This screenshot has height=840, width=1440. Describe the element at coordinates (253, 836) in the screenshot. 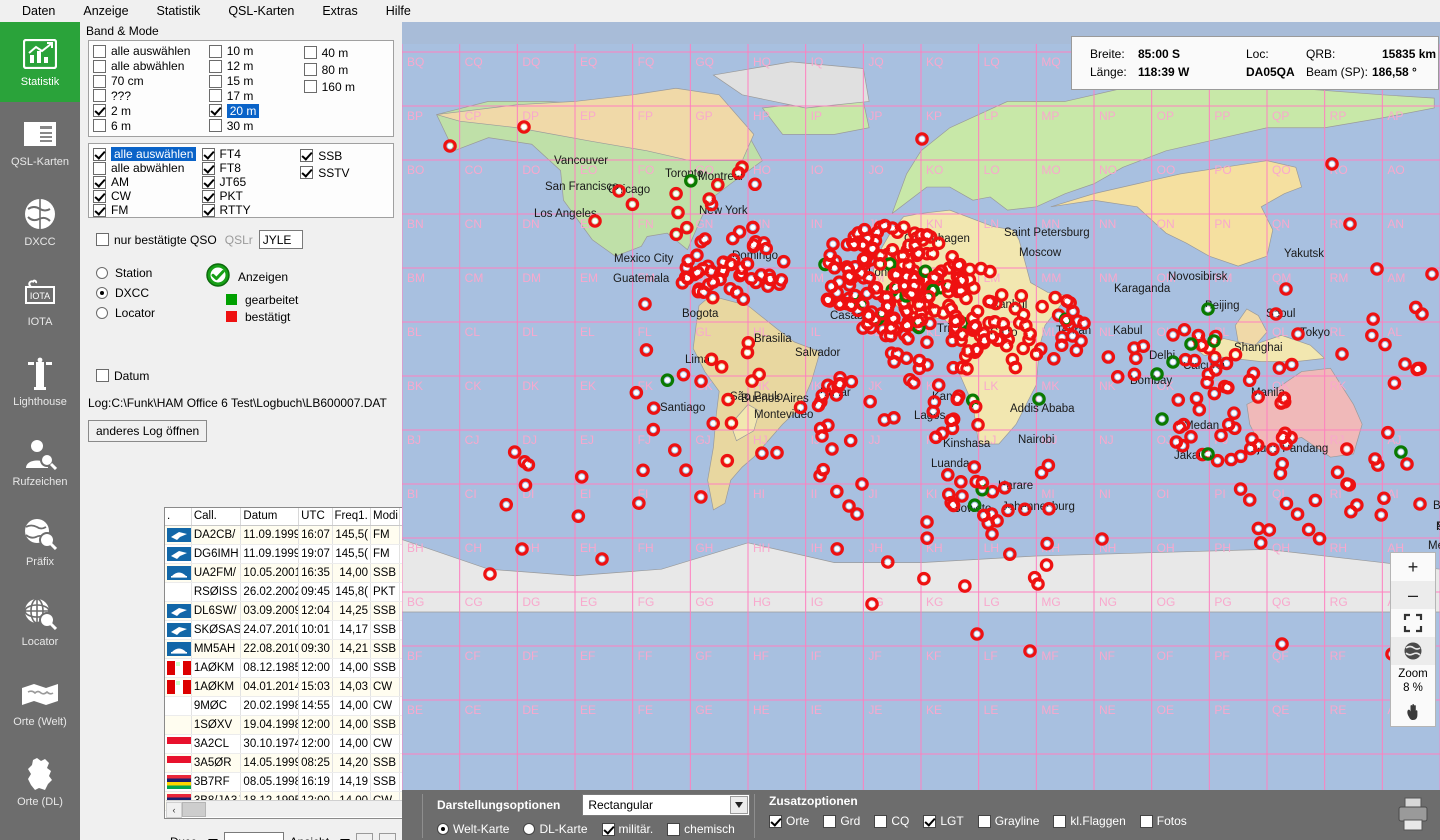

I see `dxcc-input` at that location.